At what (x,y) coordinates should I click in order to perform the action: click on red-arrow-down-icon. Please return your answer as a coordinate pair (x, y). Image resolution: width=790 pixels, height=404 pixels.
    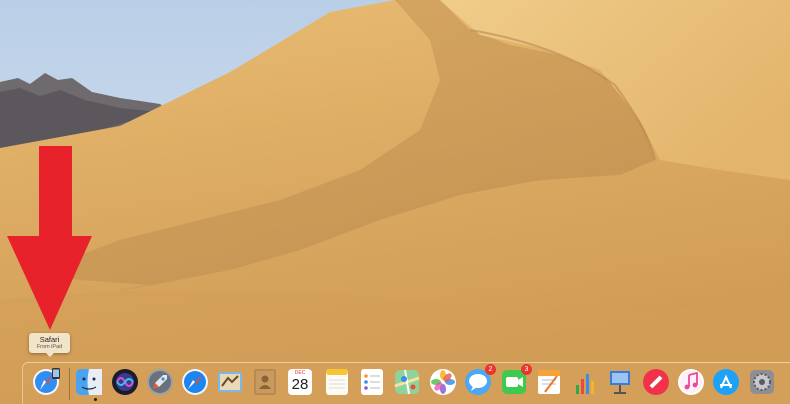
    Looking at the image, I should click on (49, 238).